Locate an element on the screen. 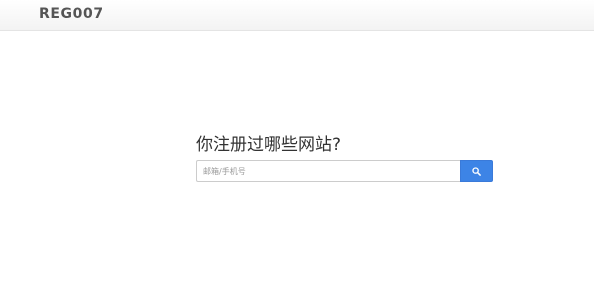  top-navbar: REG007 is located at coordinates (297, 15).